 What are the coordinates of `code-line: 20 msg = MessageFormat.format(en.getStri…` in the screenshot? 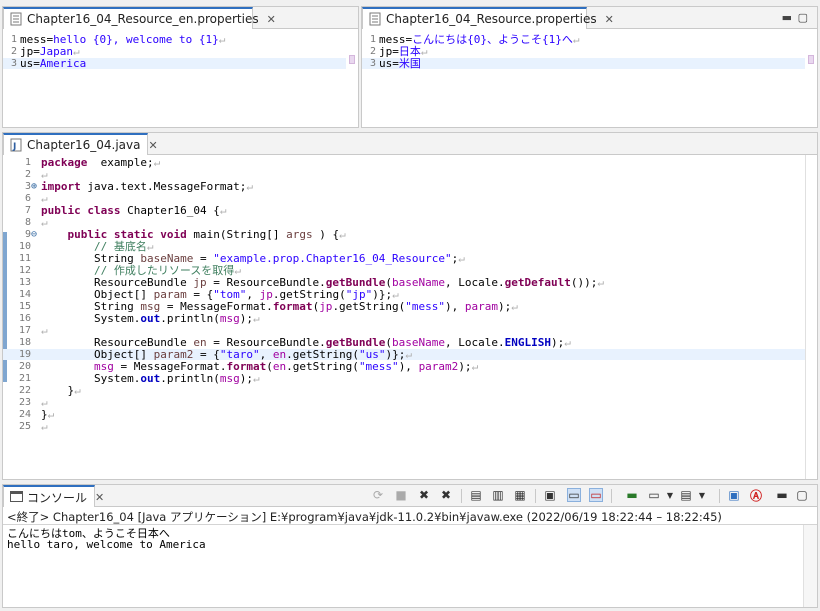 It's located at (410, 366).